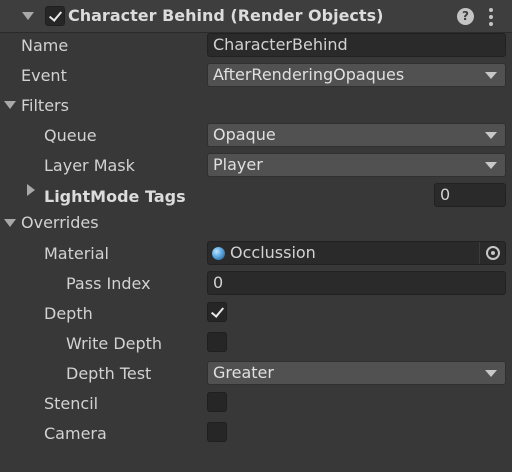 The image size is (512, 472). What do you see at coordinates (356, 373) in the screenshot?
I see `depth-test-dropdown: Greater` at bounding box center [356, 373].